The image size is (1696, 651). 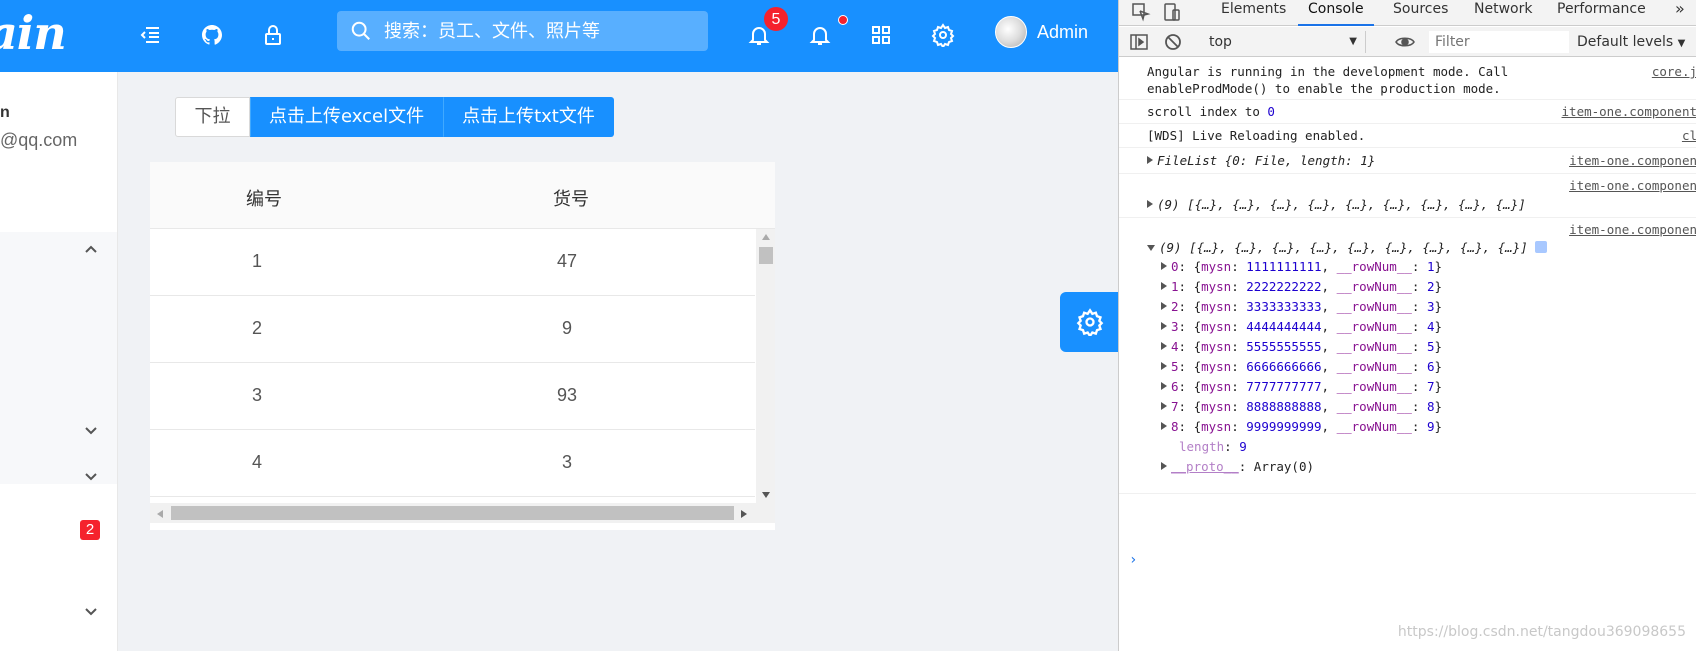 I want to click on sidebar-toggle-icon, so click(x=1139, y=42).